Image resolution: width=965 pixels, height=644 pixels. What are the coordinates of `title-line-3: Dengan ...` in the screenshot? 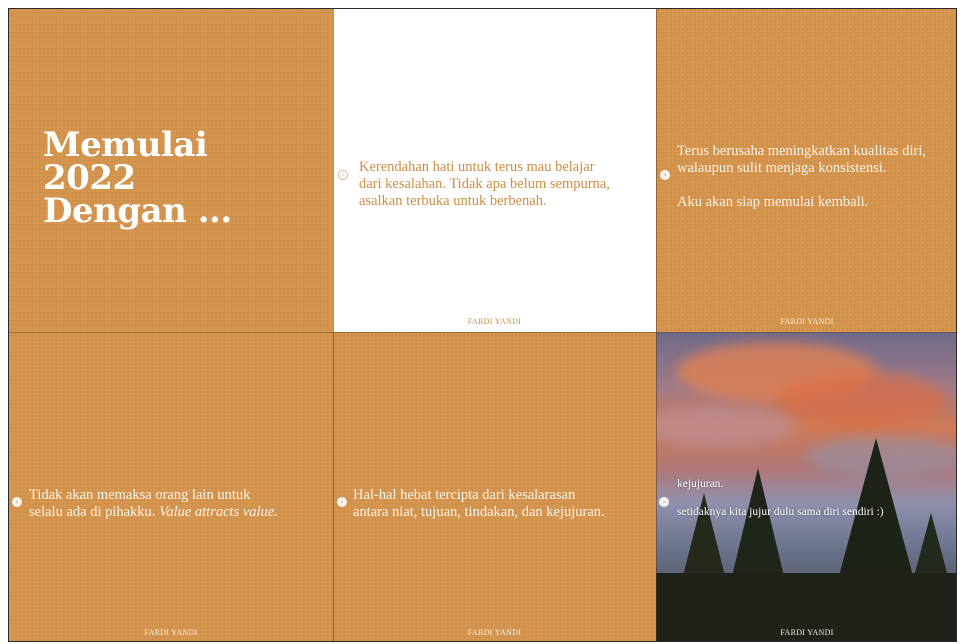 It's located at (137, 211).